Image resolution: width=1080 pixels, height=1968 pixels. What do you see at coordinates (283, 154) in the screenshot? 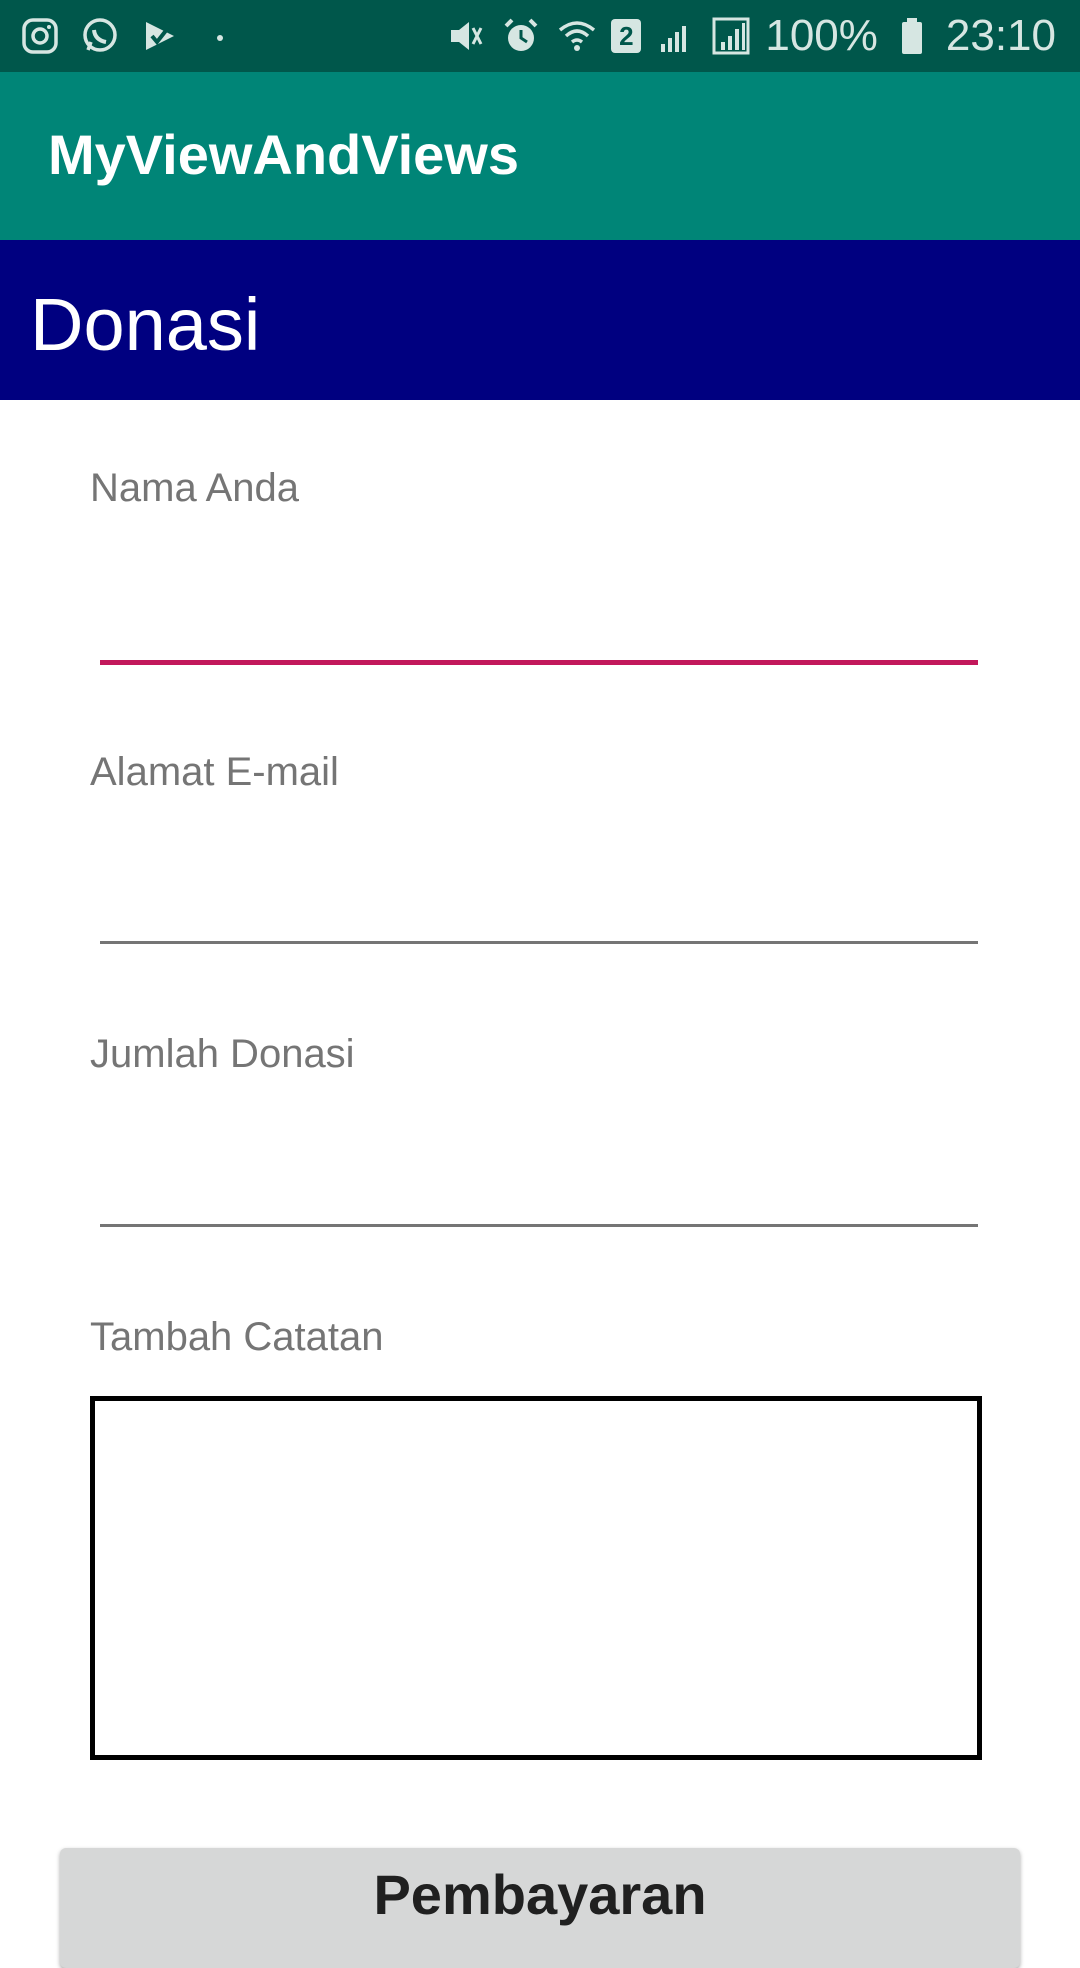
I see `app-title: MyViewAndViews` at bounding box center [283, 154].